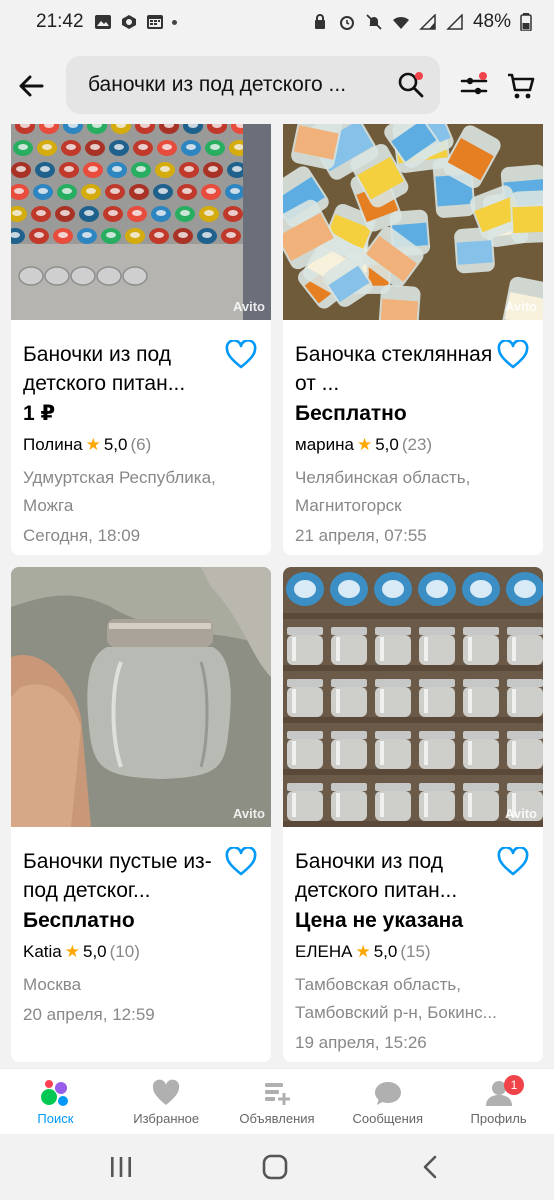 This screenshot has height=1200, width=554. What do you see at coordinates (417, 444) in the screenshot?
I see `review-count: (23)` at bounding box center [417, 444].